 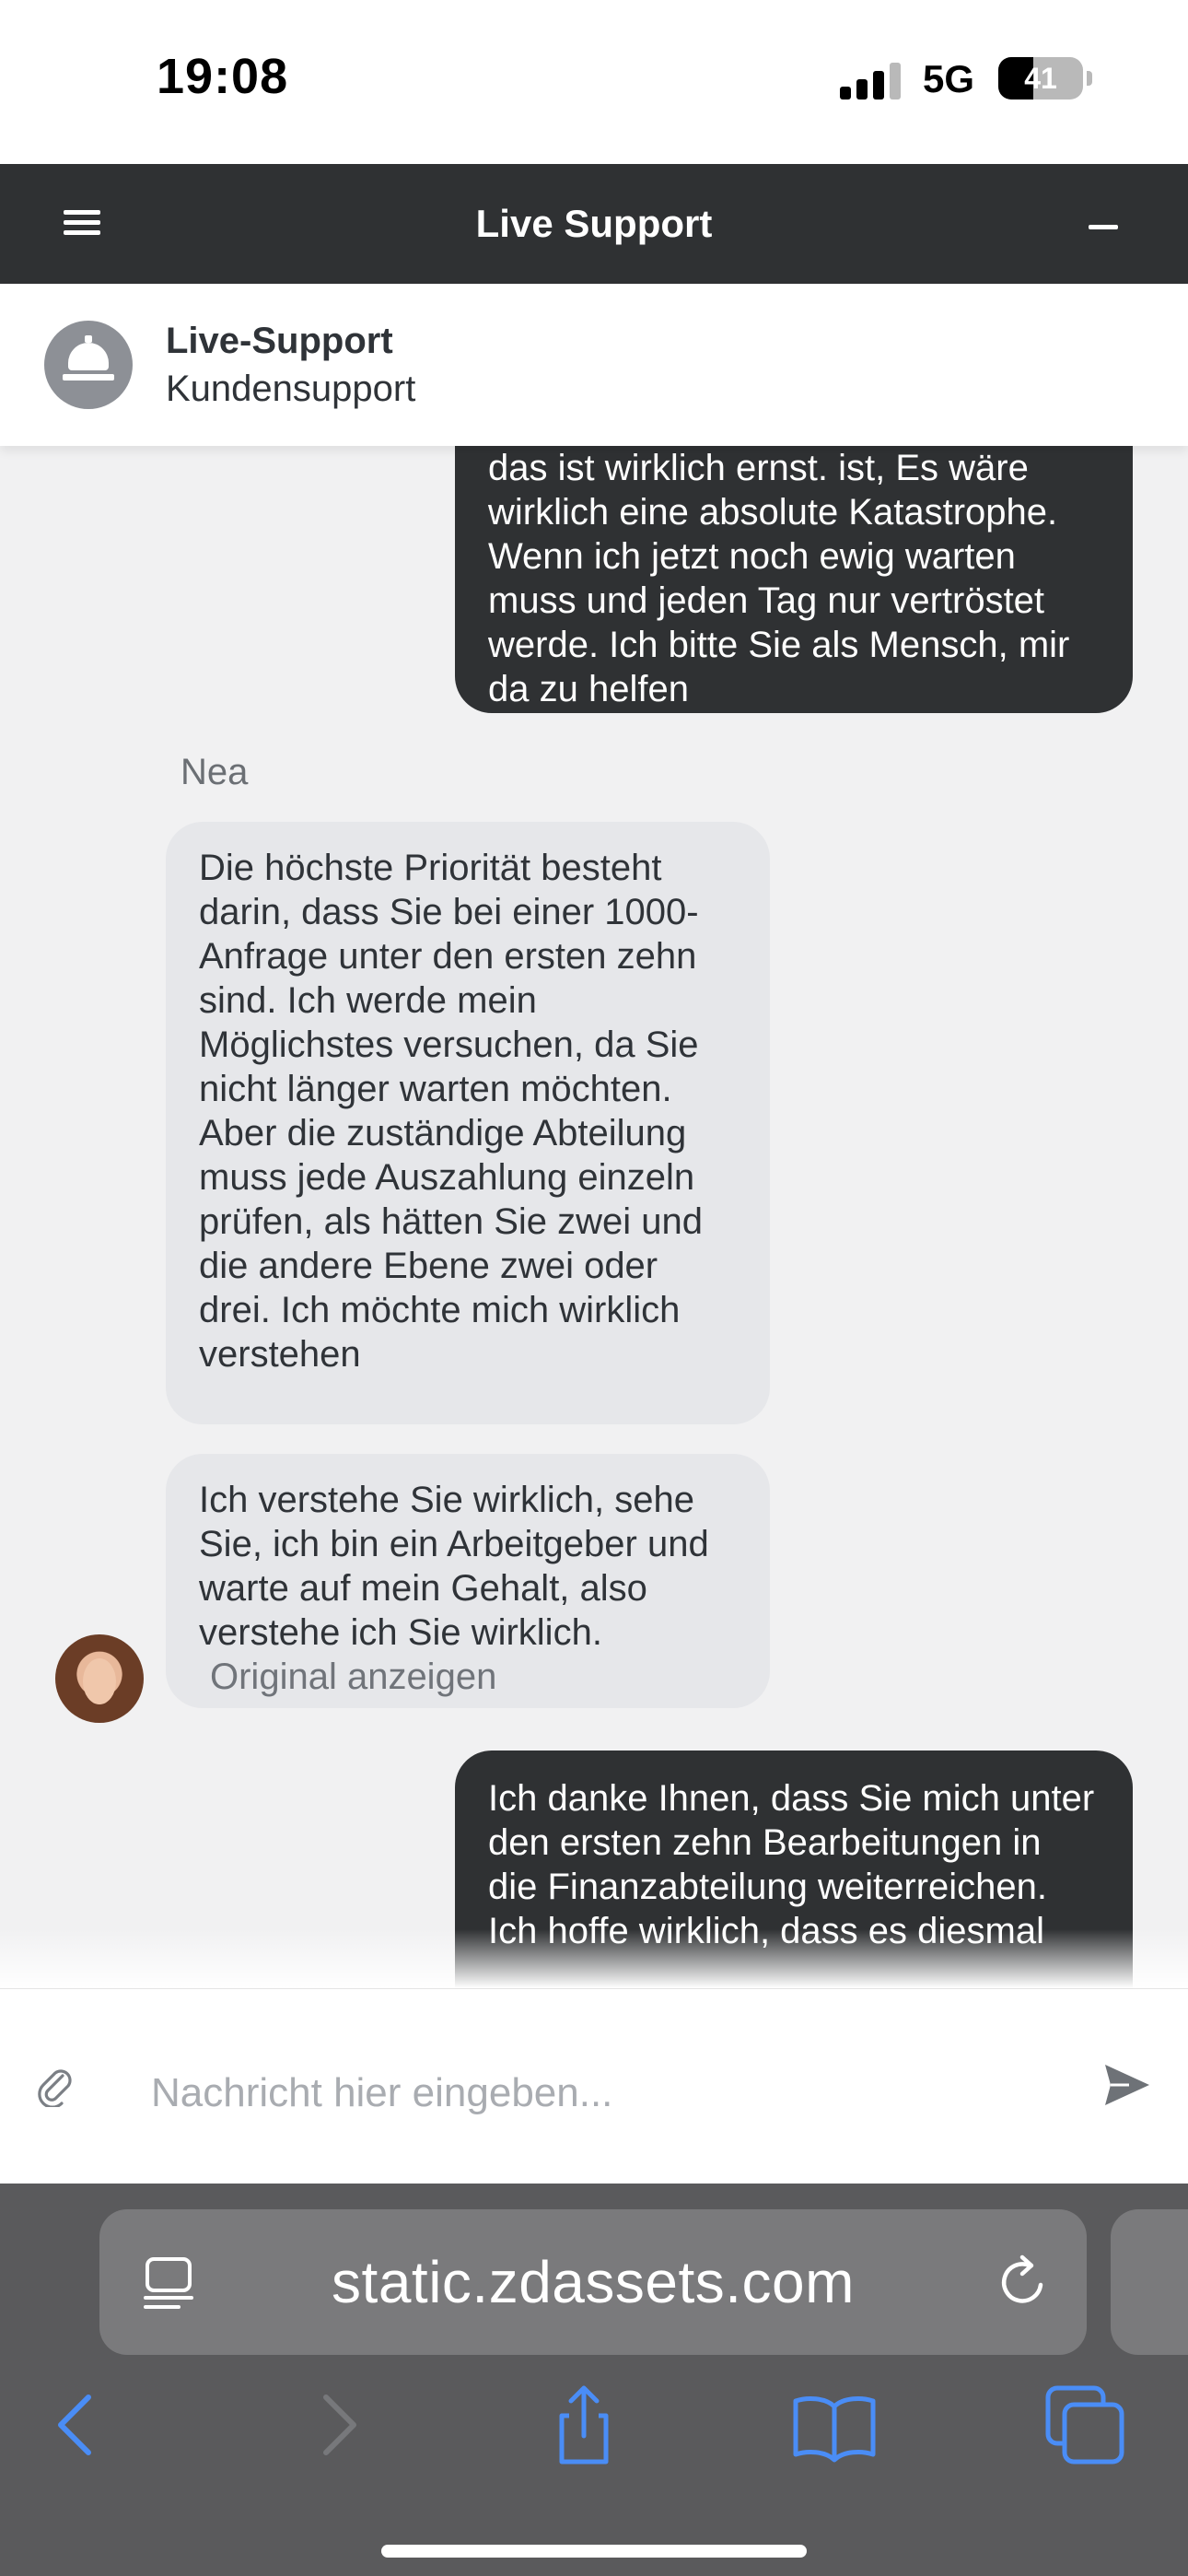 I want to click on agent-info-bar: Live-Support Kundensupport, so click(x=594, y=365).